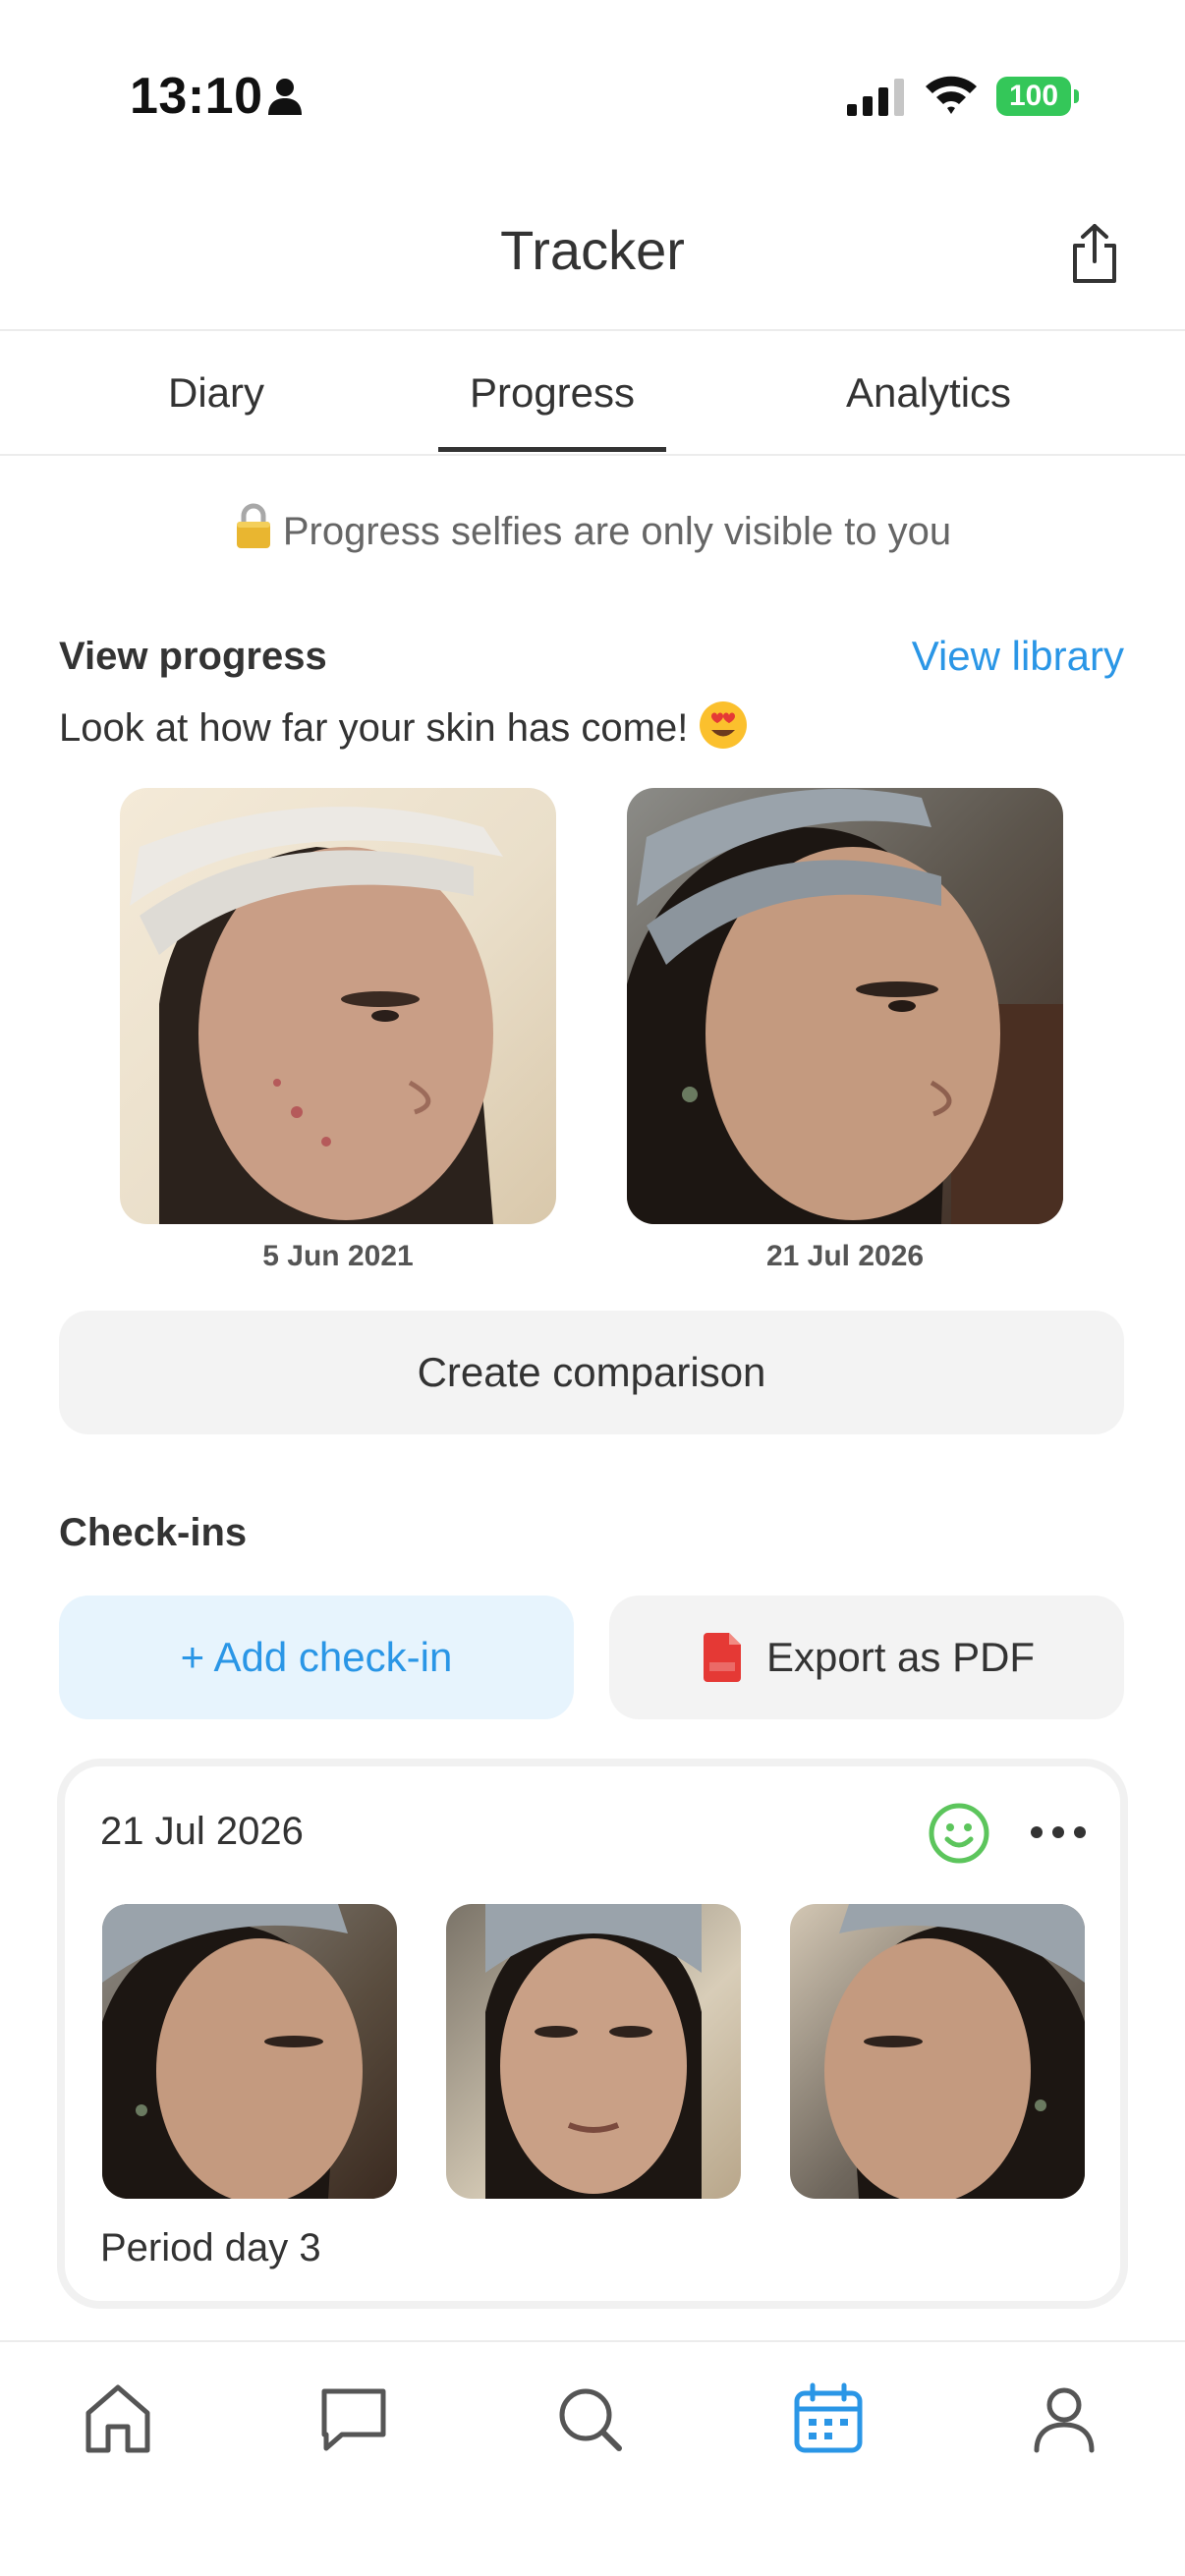 This screenshot has width=1185, height=2576. I want to click on photo-date-before: 5 Jun 2021, so click(338, 1256).